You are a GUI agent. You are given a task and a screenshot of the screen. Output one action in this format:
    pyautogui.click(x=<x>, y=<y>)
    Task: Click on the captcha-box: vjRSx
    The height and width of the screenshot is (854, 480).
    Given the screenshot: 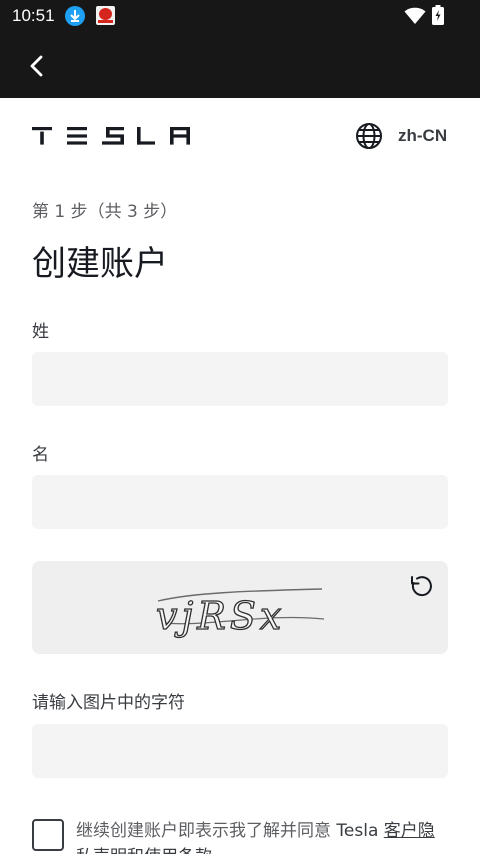 What is the action you would take?
    pyautogui.click(x=240, y=607)
    